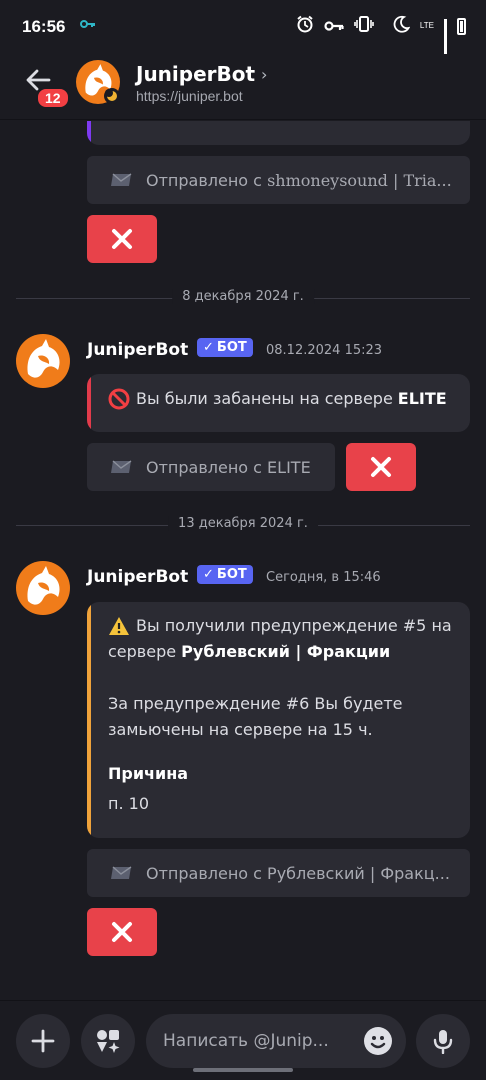  Describe the element at coordinates (207, 180) in the screenshot. I see `sent-from-label: Отправлено с` at that location.